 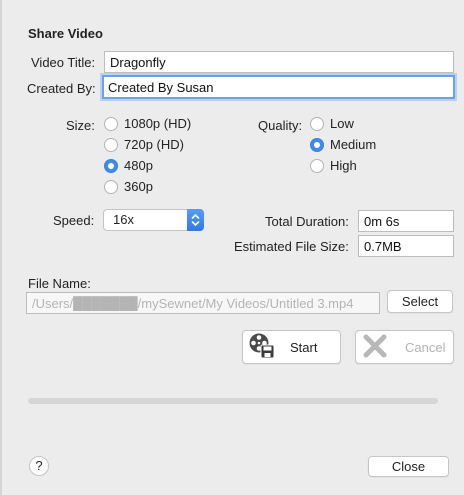 I want to click on quality-radio-low: Low, so click(x=332, y=123).